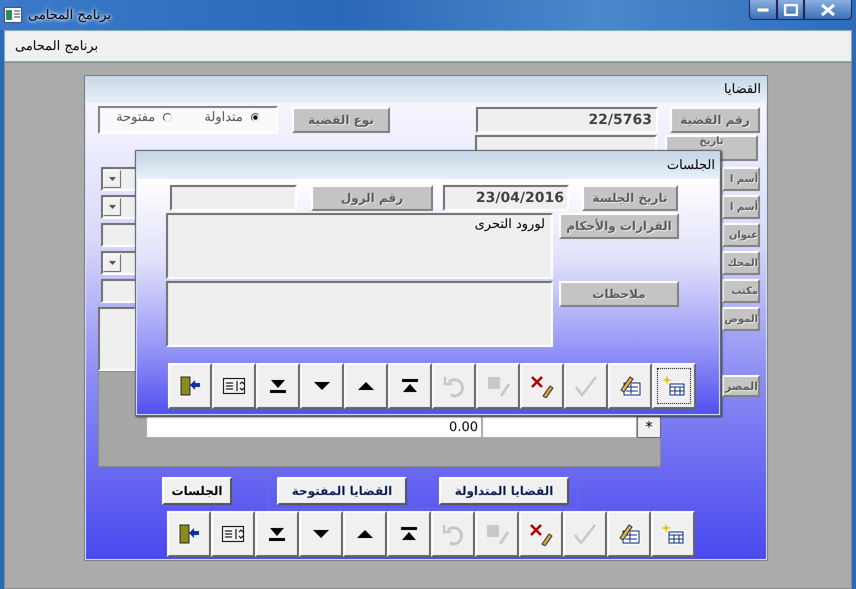 The width and height of the screenshot is (856, 589). What do you see at coordinates (233, 198) in the screenshot?
I see `roll-number-field` at bounding box center [233, 198].